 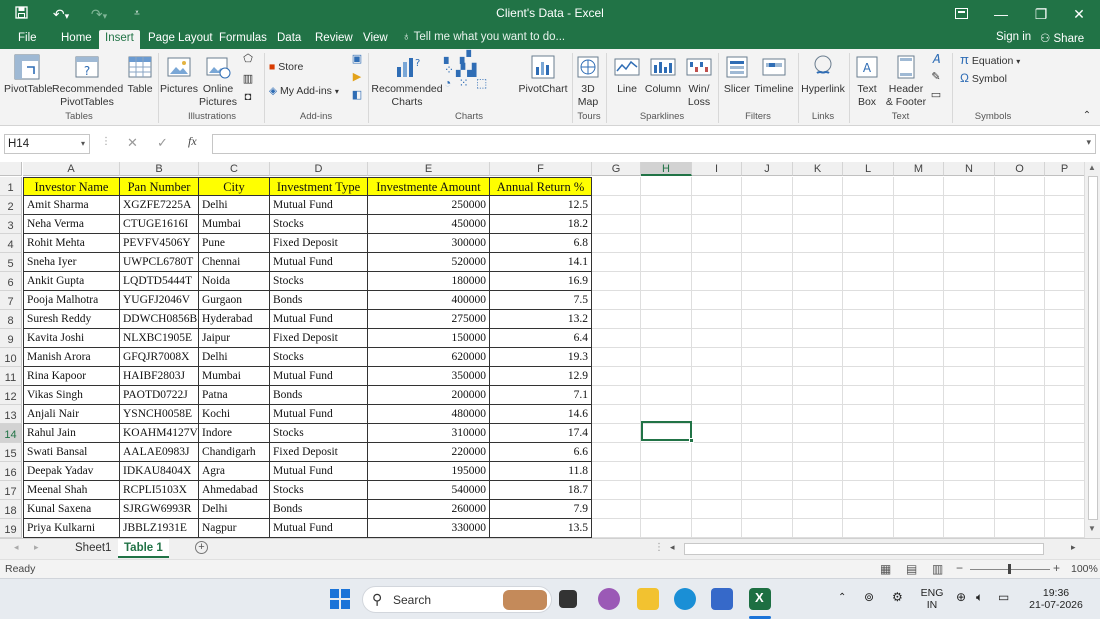 I want to click on table-cell: Vikas Singh, so click(x=71, y=395).